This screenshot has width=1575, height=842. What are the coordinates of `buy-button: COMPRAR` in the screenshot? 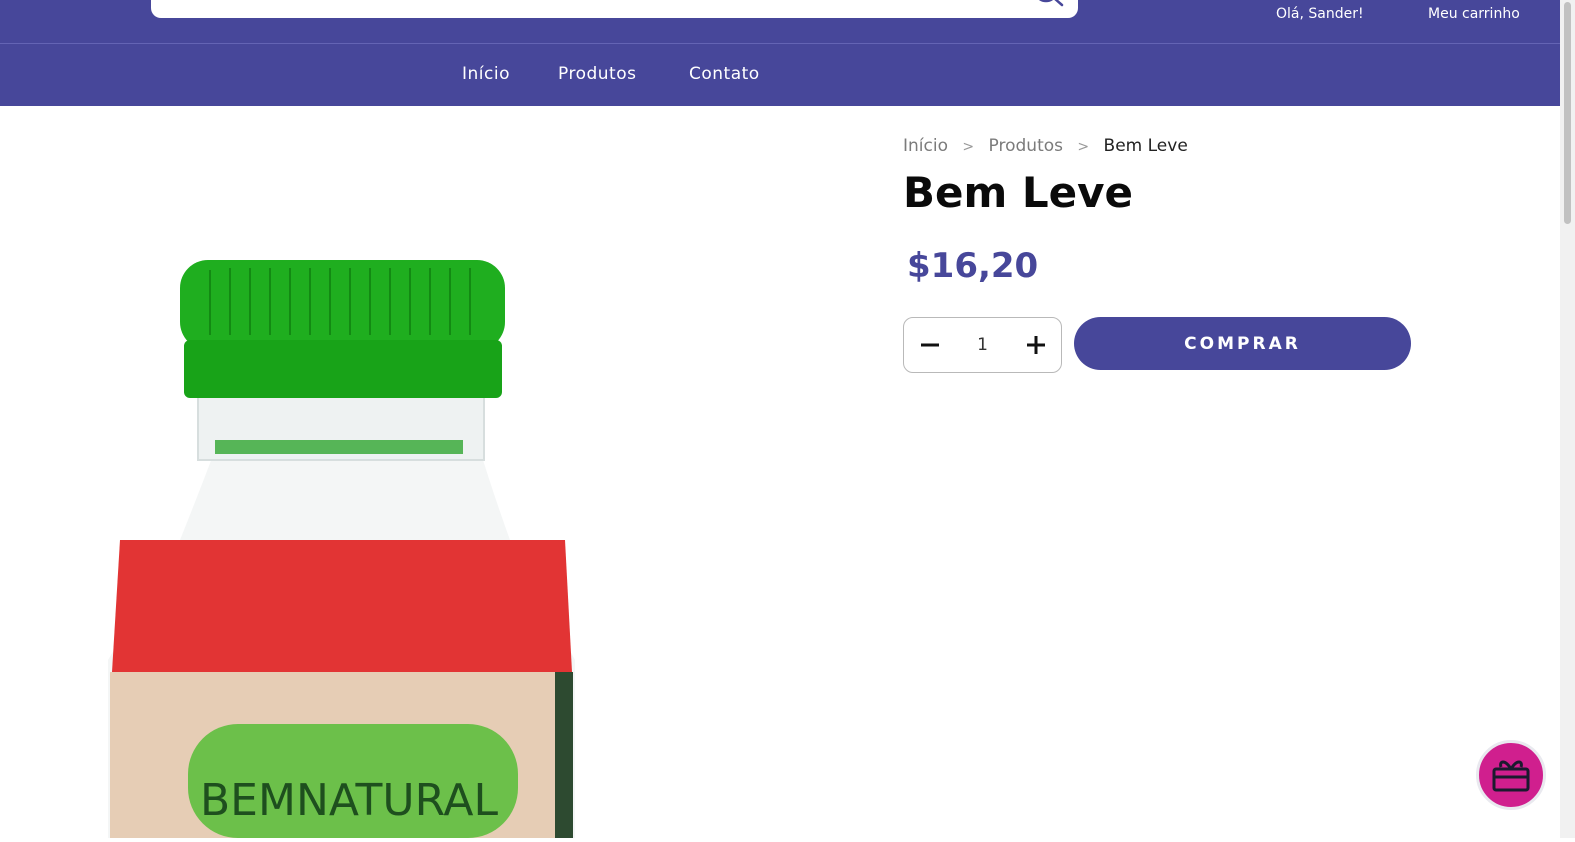 It's located at (1242, 343).